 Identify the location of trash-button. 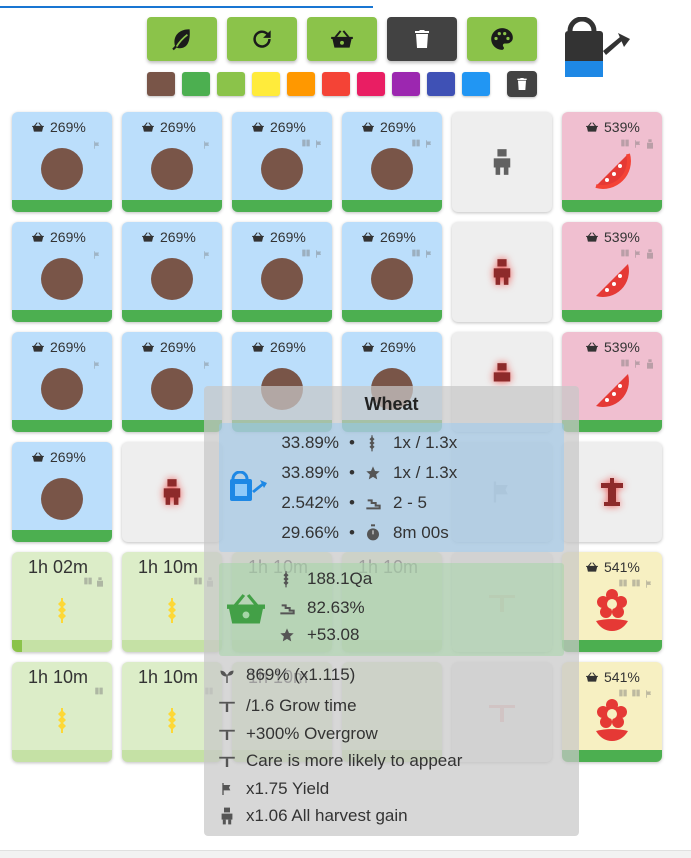
(422, 39).